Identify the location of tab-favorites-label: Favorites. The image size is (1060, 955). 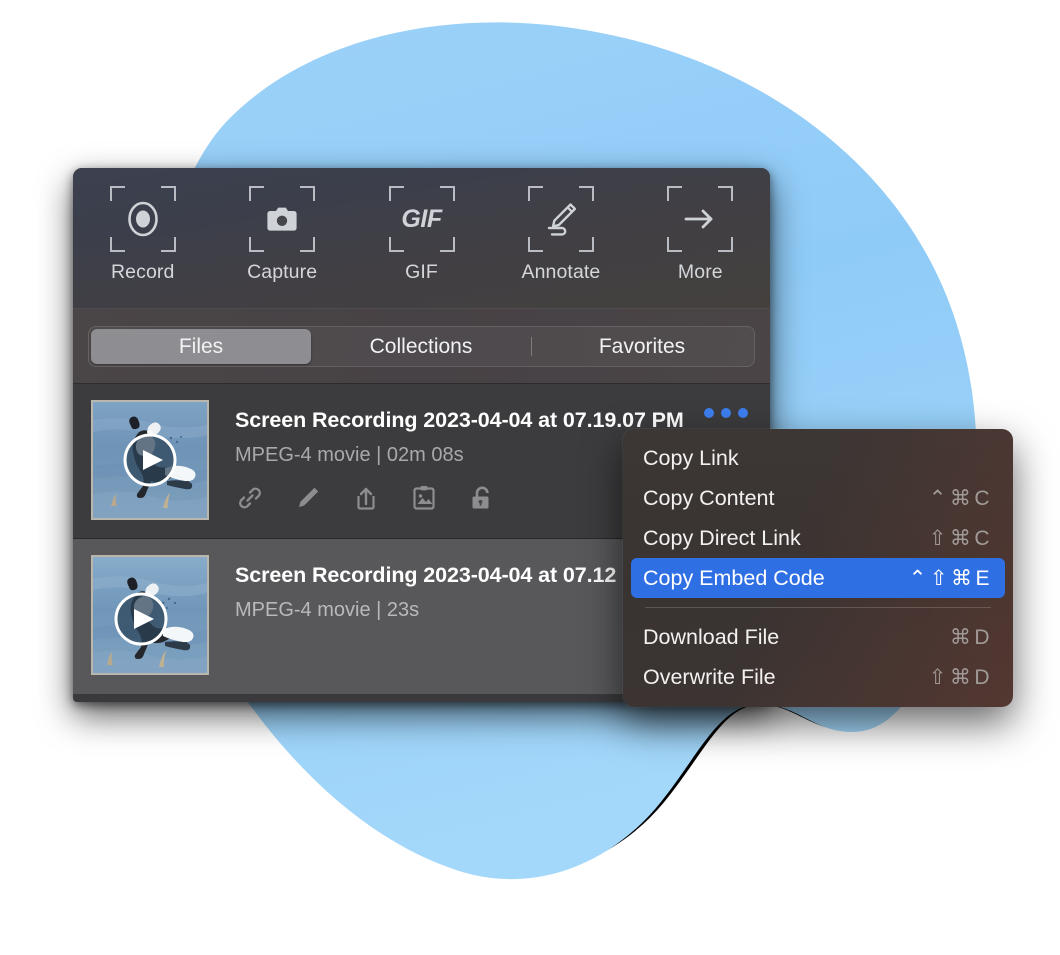
(642, 346).